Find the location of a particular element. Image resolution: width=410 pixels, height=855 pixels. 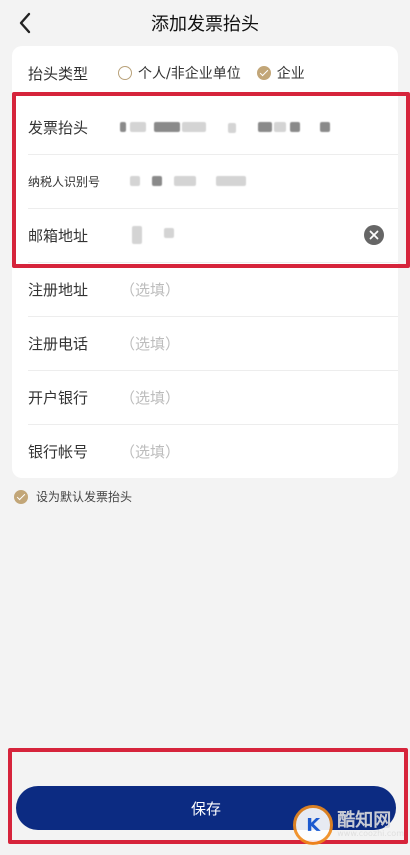

bank-field: 开户银行 （选填） is located at coordinates (205, 397).